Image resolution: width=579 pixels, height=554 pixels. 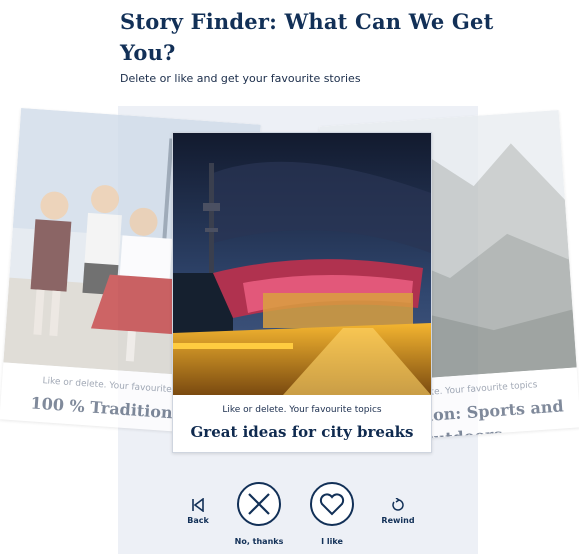 What do you see at coordinates (307, 37) in the screenshot?
I see `page-title: Story Finder: What Can We Get You?` at bounding box center [307, 37].